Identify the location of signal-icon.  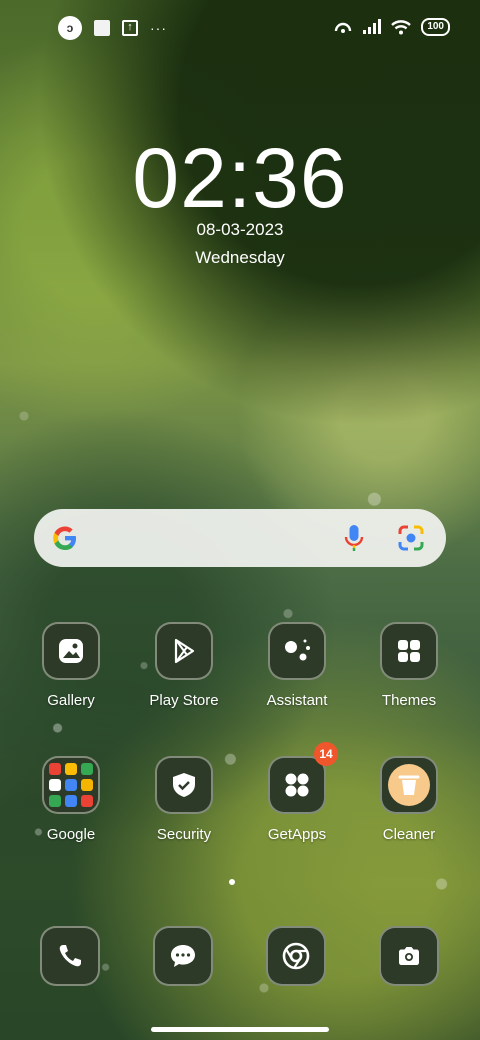
(372, 26).